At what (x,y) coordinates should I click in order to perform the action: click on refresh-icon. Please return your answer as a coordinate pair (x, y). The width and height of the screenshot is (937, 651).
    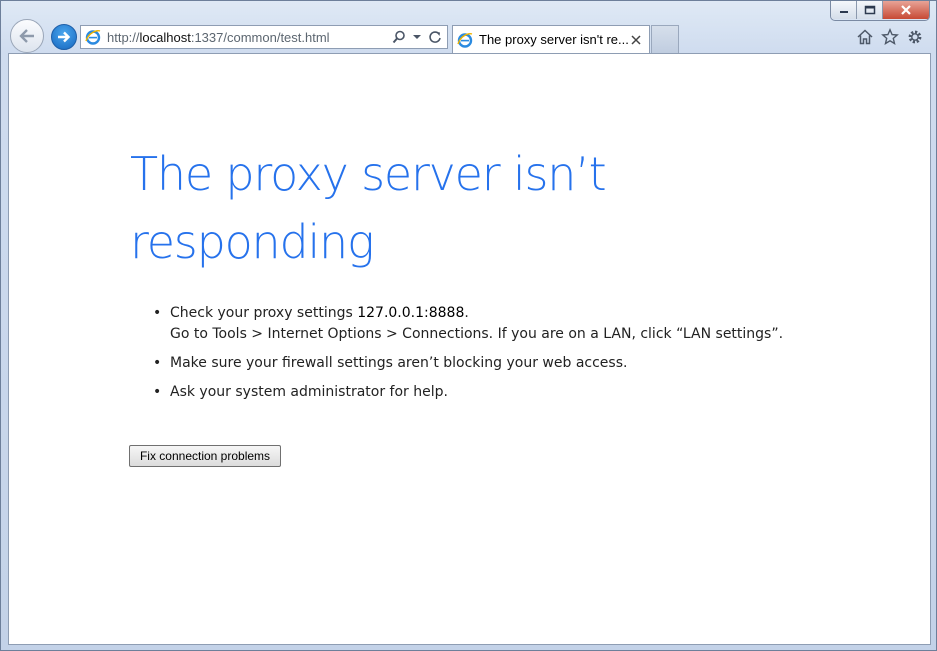
    Looking at the image, I should click on (435, 37).